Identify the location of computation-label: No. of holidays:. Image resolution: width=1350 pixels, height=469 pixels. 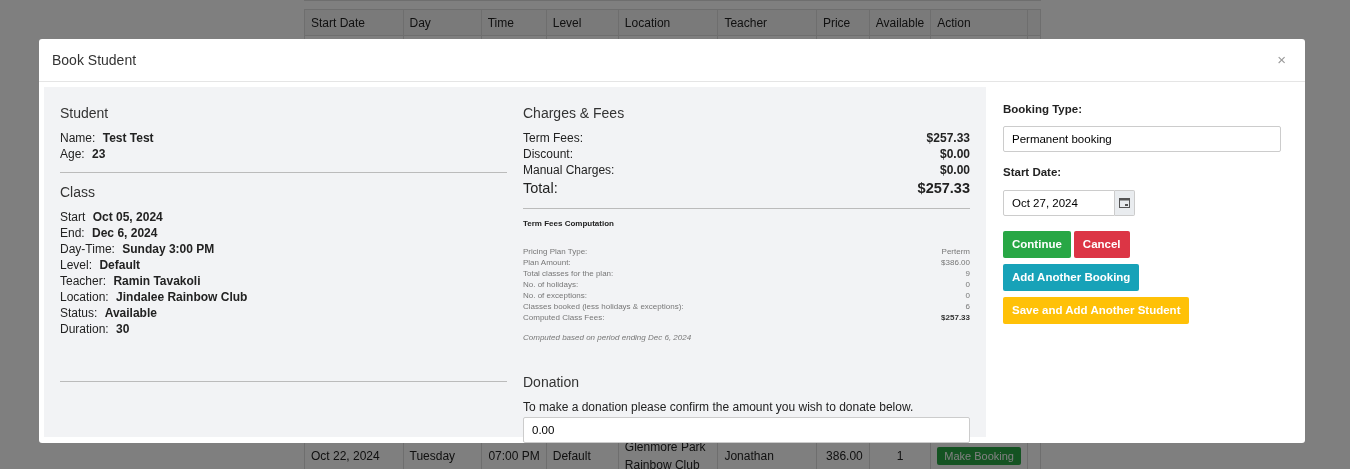
(551, 284).